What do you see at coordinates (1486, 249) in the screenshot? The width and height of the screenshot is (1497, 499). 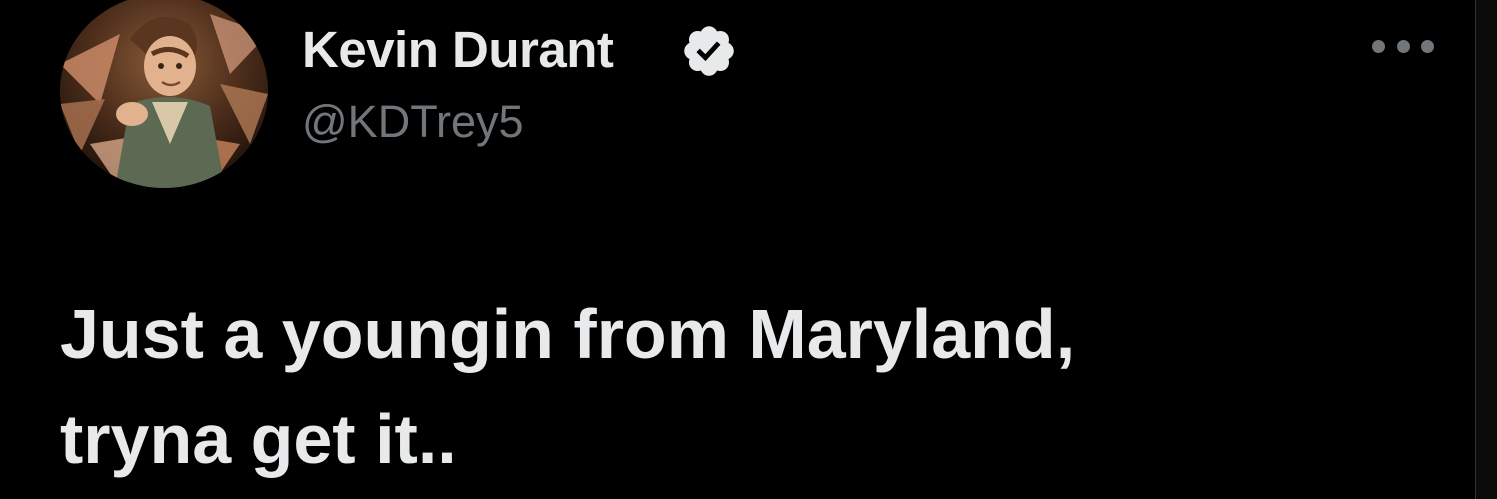 I see `scrollbar-track` at bounding box center [1486, 249].